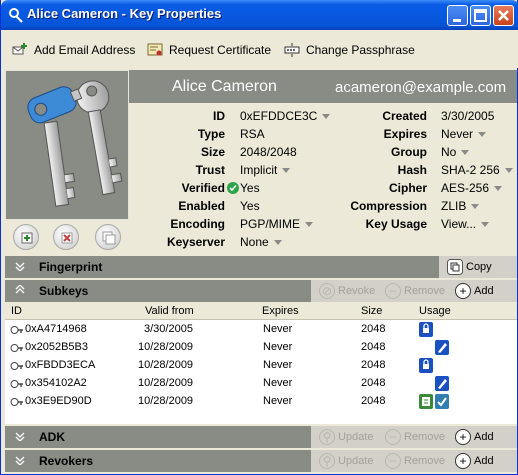 The width and height of the screenshot is (518, 475). What do you see at coordinates (388, 206) in the screenshot?
I see `field-label-compression: Compression` at bounding box center [388, 206].